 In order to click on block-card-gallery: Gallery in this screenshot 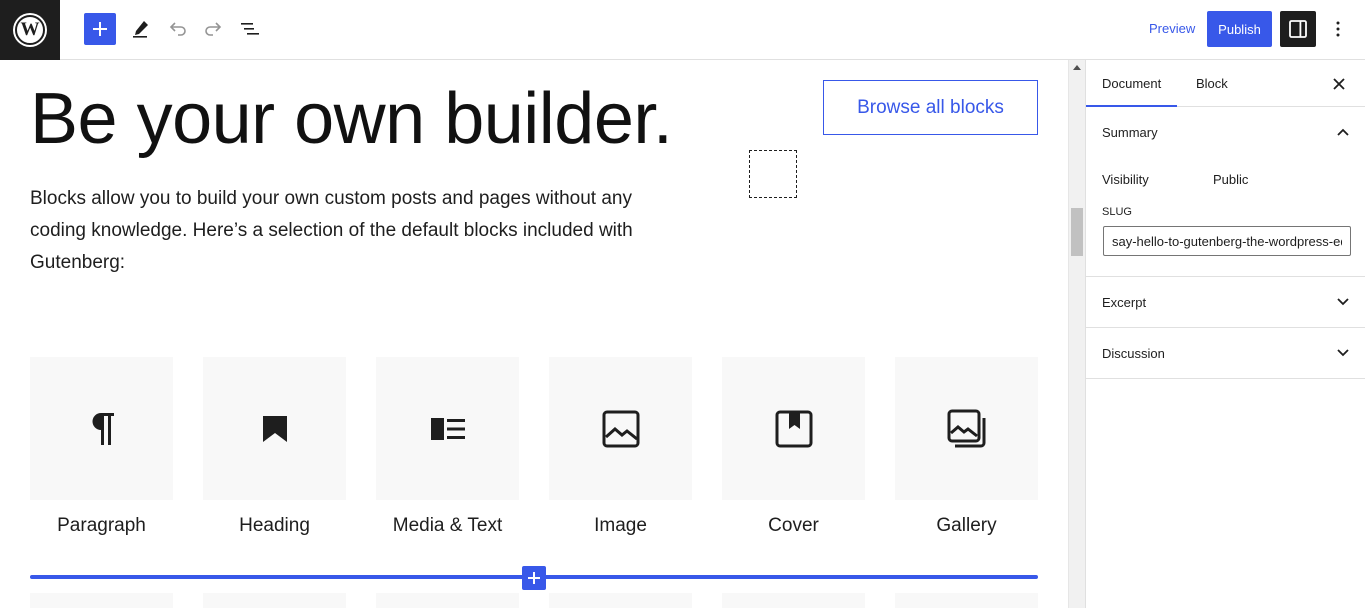, I will do `click(966, 447)`.